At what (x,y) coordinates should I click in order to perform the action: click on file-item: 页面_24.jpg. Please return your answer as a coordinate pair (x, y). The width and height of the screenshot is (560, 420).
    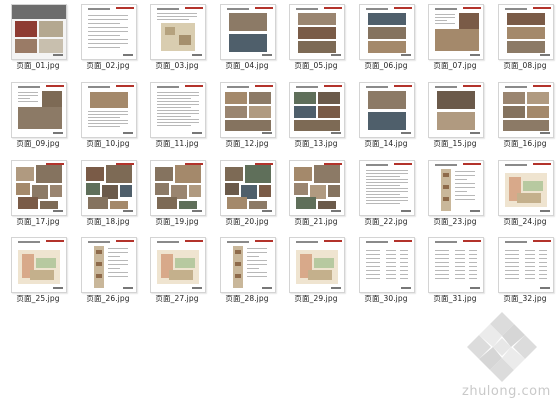
    Looking at the image, I should click on (523, 193).